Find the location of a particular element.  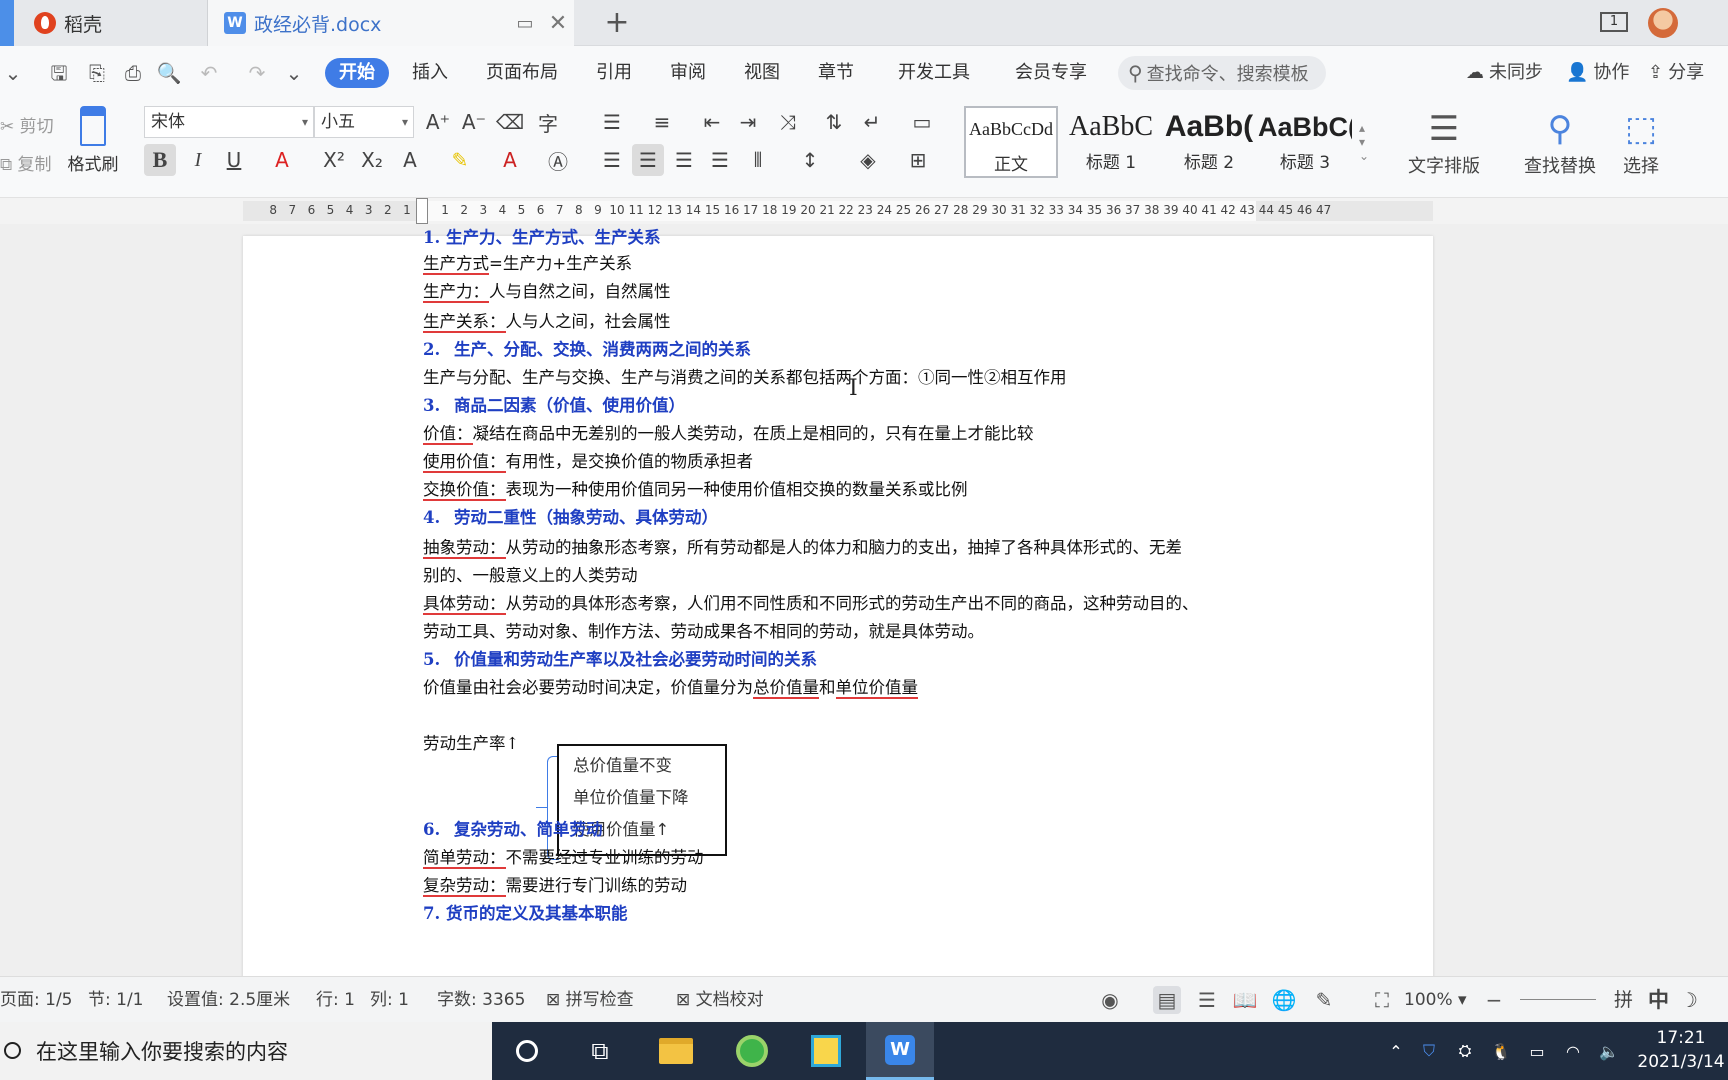

redo-icon: ↷ is located at coordinates (257, 73).